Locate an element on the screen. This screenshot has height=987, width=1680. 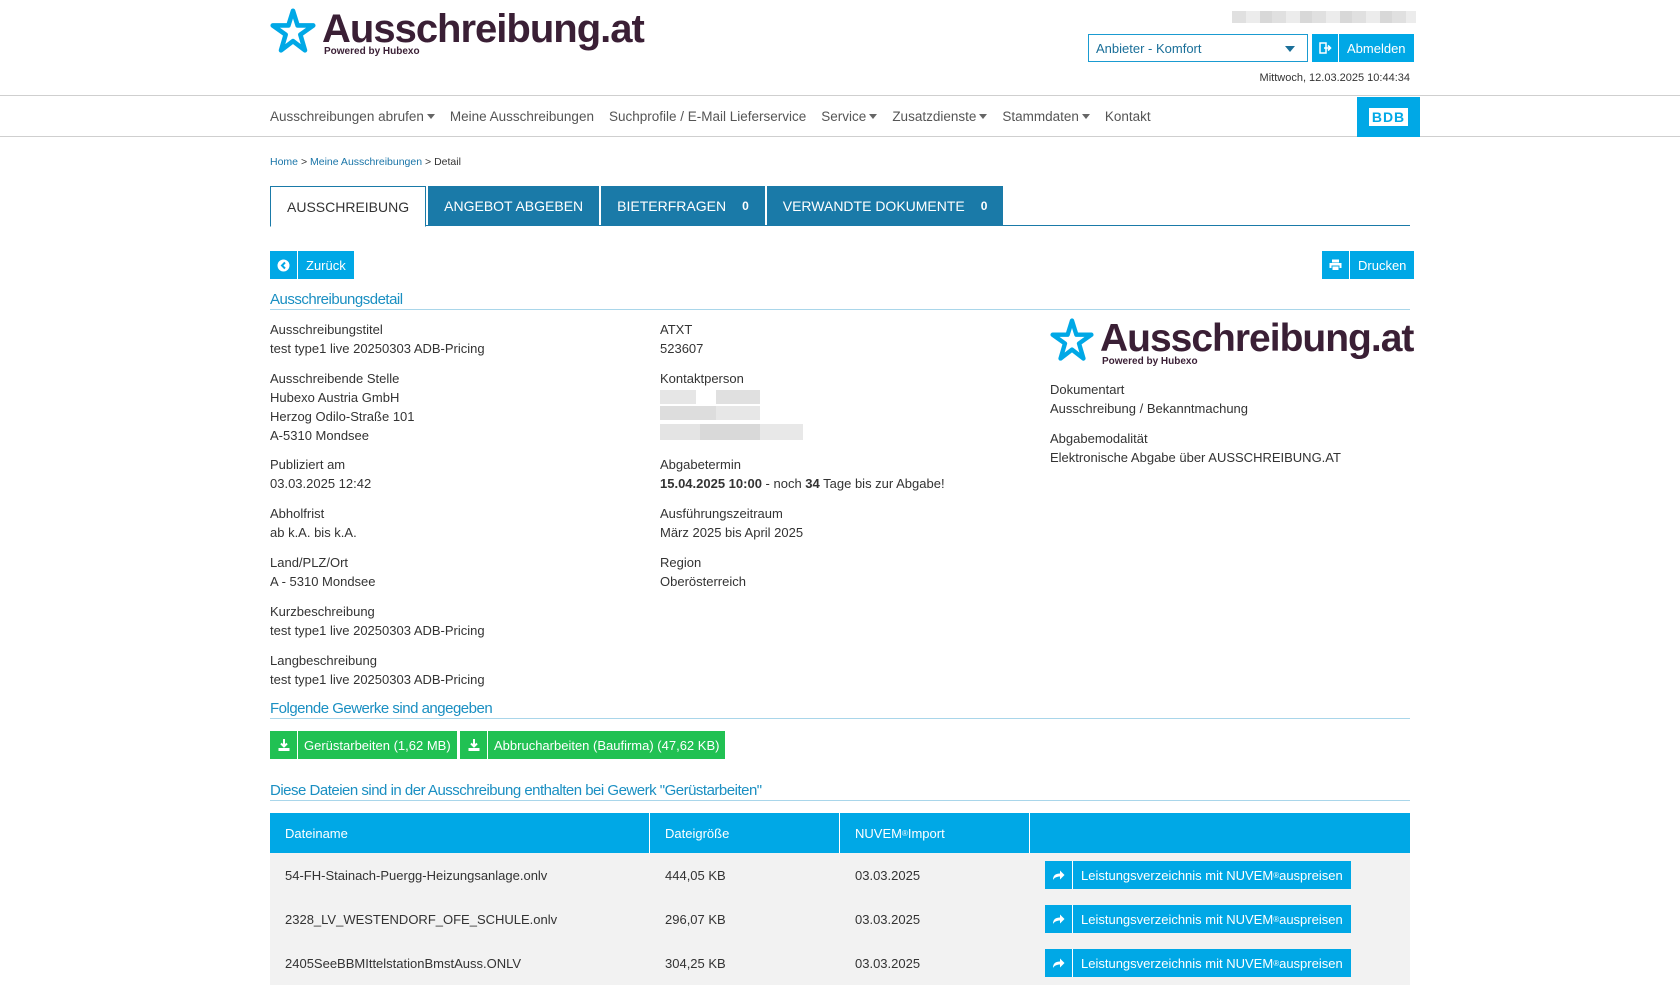
field-value: 523607 is located at coordinates (682, 348).